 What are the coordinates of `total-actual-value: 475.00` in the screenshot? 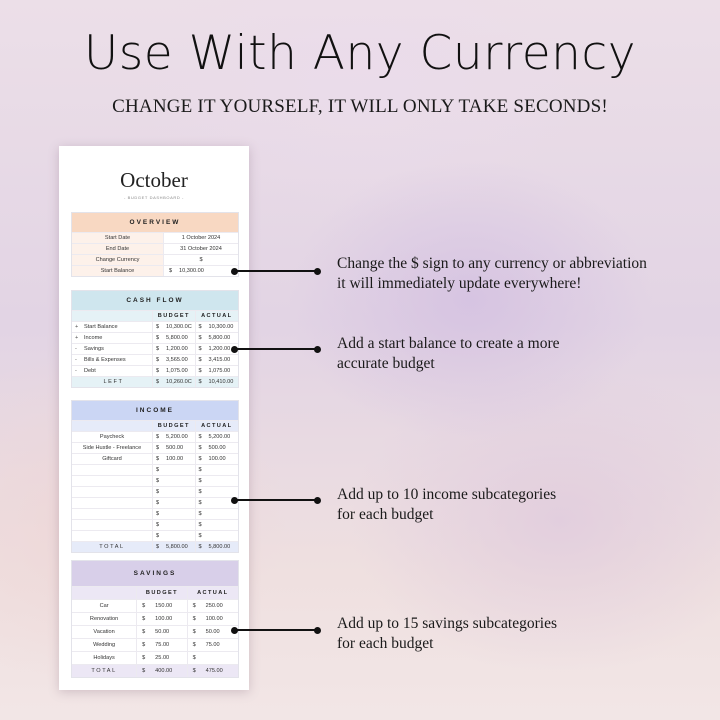 It's located at (214, 671).